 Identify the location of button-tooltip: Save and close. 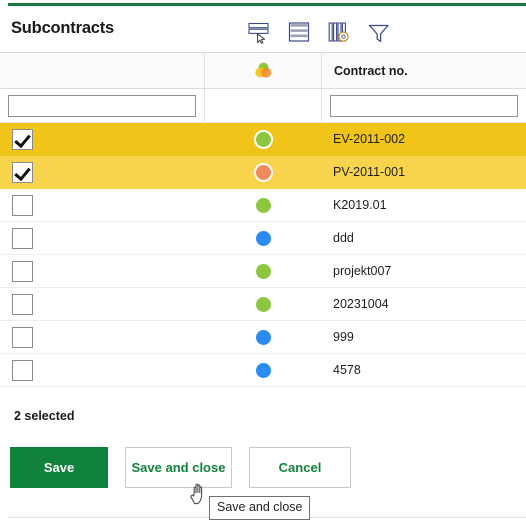
(260, 508).